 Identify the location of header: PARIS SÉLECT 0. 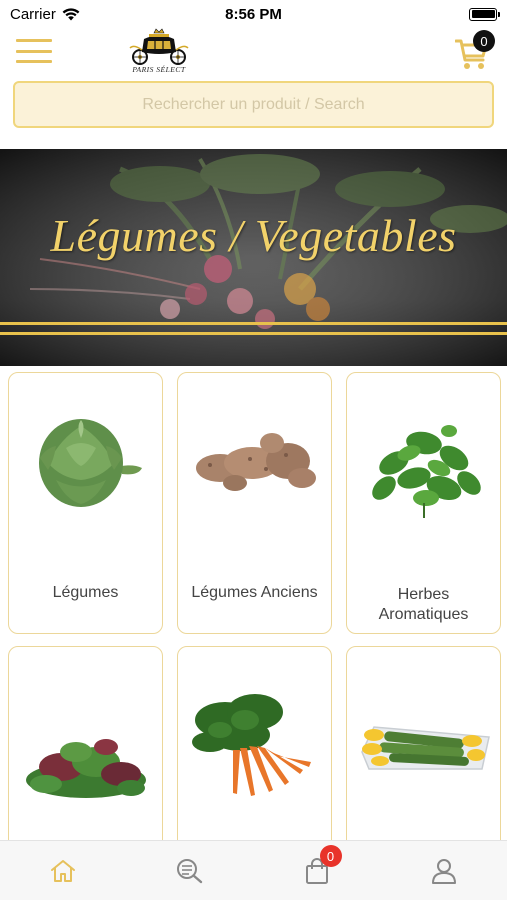
(253, 52).